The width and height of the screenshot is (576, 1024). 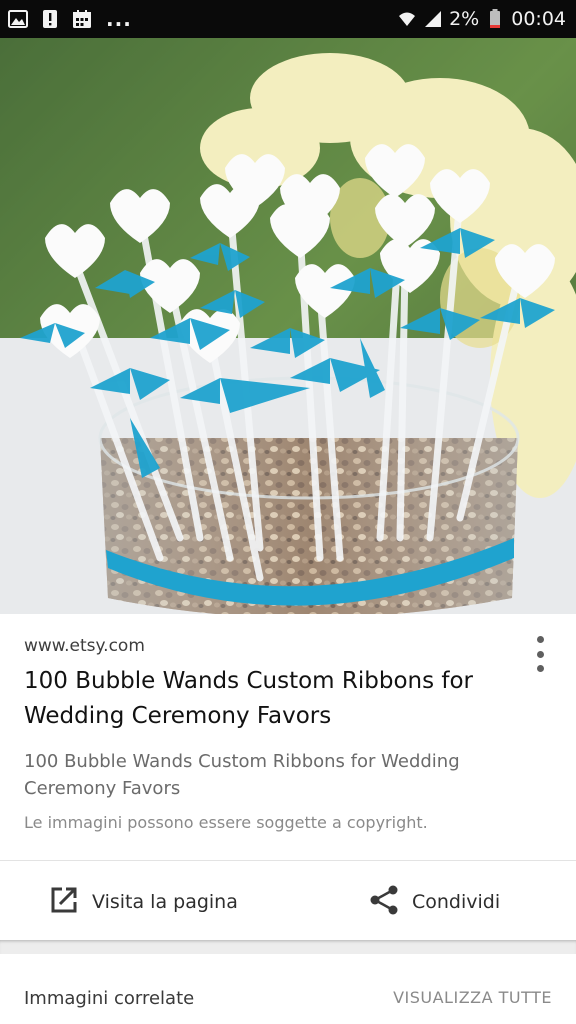 I want to click on related-images-header: Immagini correlate VISUALIZZA TUTTE, so click(x=288, y=989).